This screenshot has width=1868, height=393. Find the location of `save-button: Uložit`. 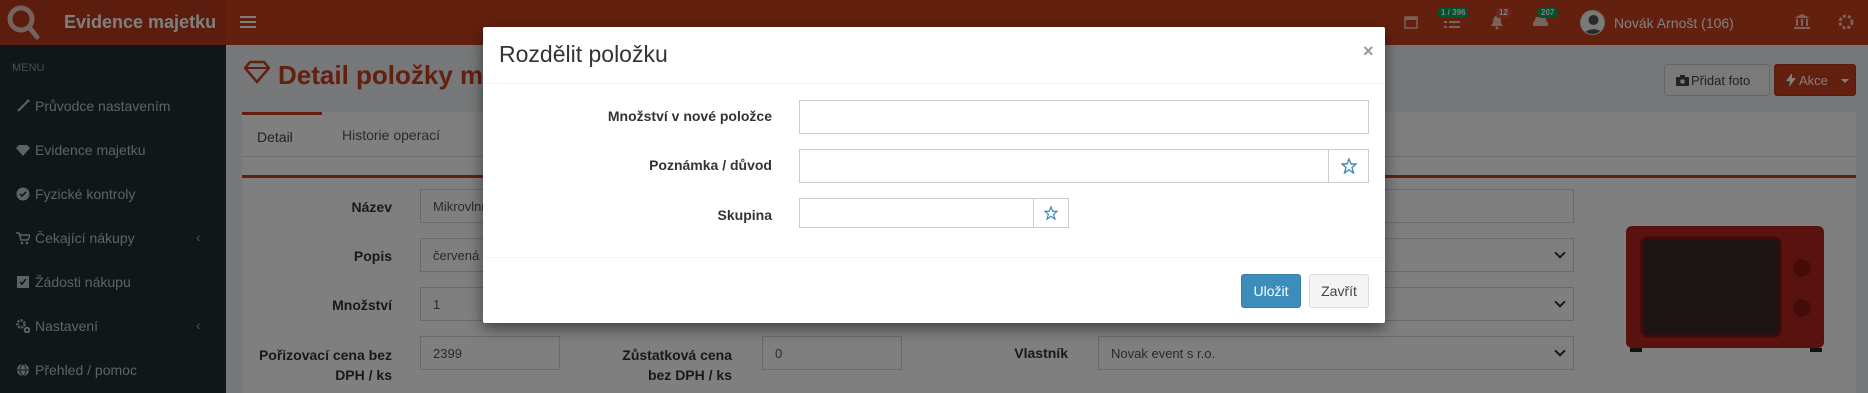

save-button: Uložit is located at coordinates (1271, 291).